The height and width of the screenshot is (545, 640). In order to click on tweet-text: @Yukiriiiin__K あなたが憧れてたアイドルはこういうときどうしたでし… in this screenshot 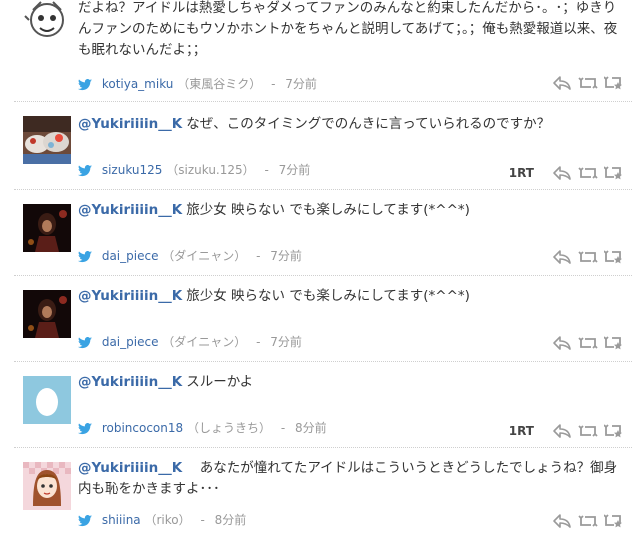, I will do `click(352, 479)`.